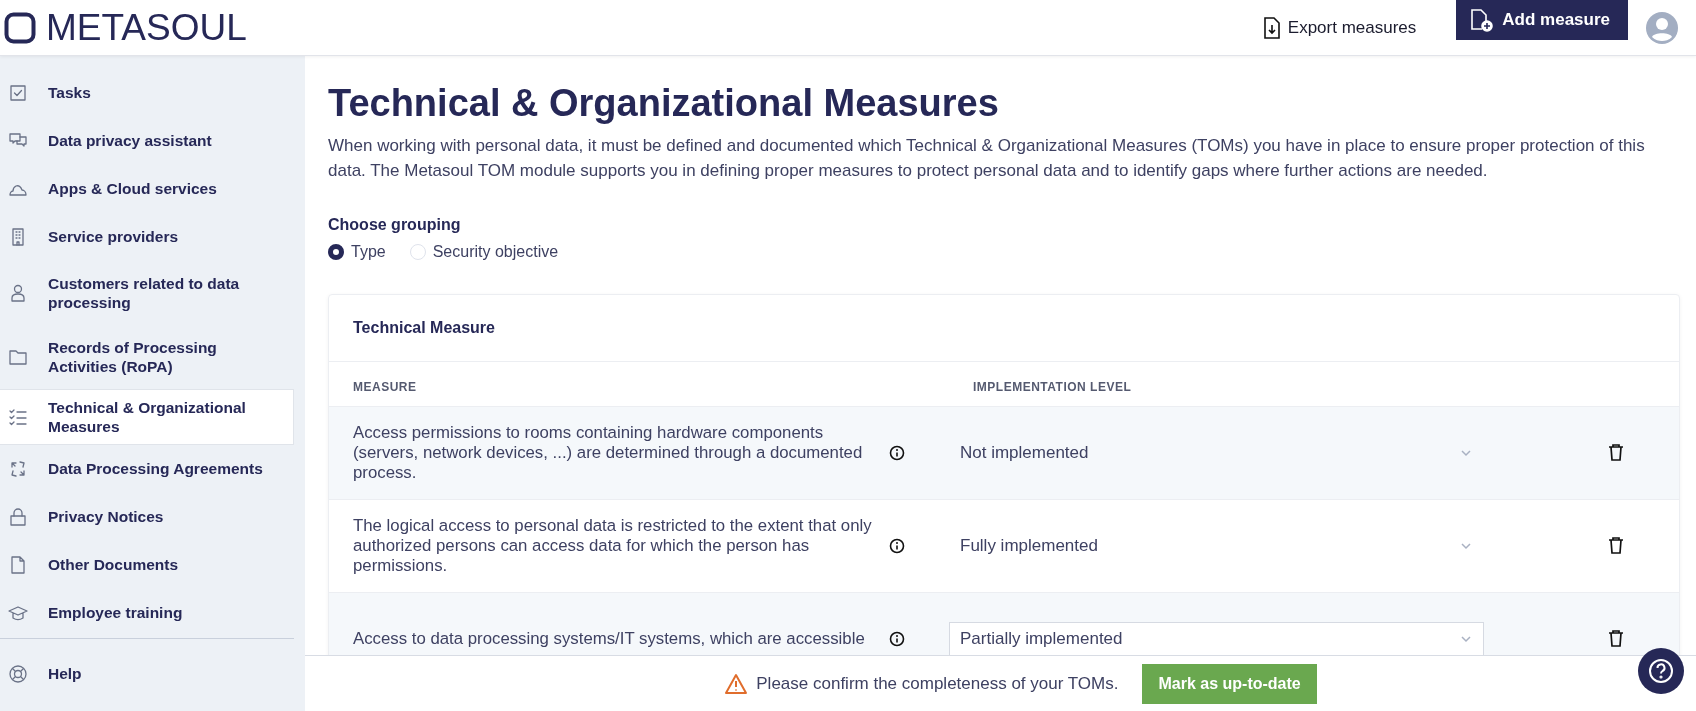  What do you see at coordinates (147, 565) in the screenshot?
I see `sidebar-item: Other Documents` at bounding box center [147, 565].